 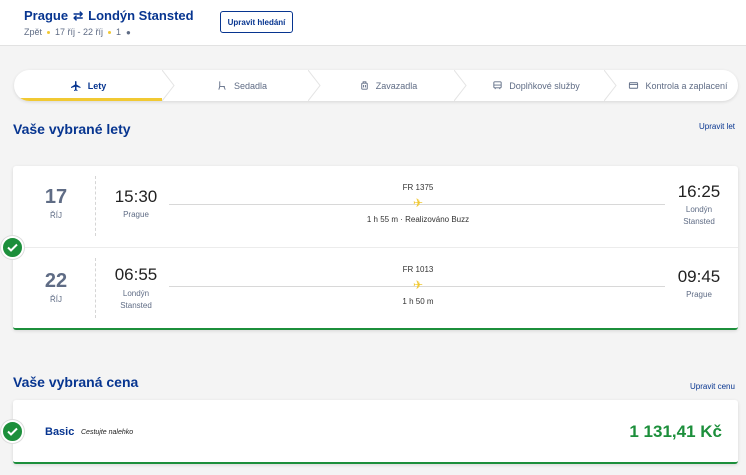 What do you see at coordinates (250, 85) in the screenshot?
I see `step-label: Sedadla` at bounding box center [250, 85].